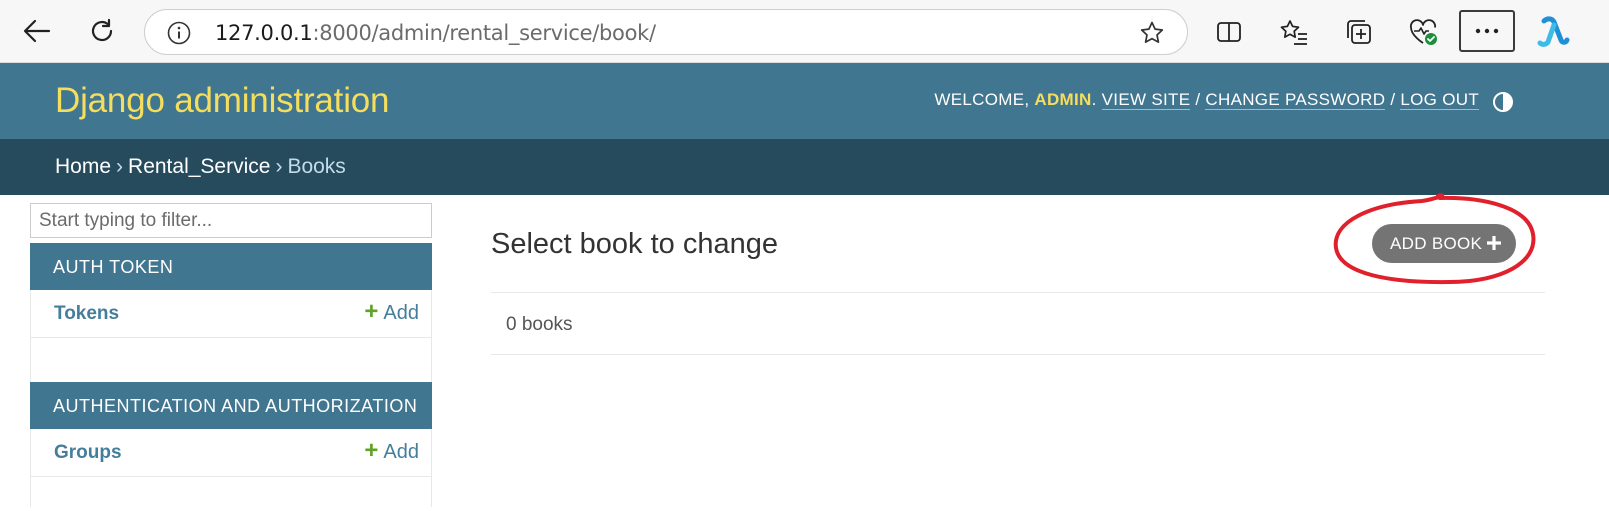  I want to click on username: ADMIN, so click(1063, 99).